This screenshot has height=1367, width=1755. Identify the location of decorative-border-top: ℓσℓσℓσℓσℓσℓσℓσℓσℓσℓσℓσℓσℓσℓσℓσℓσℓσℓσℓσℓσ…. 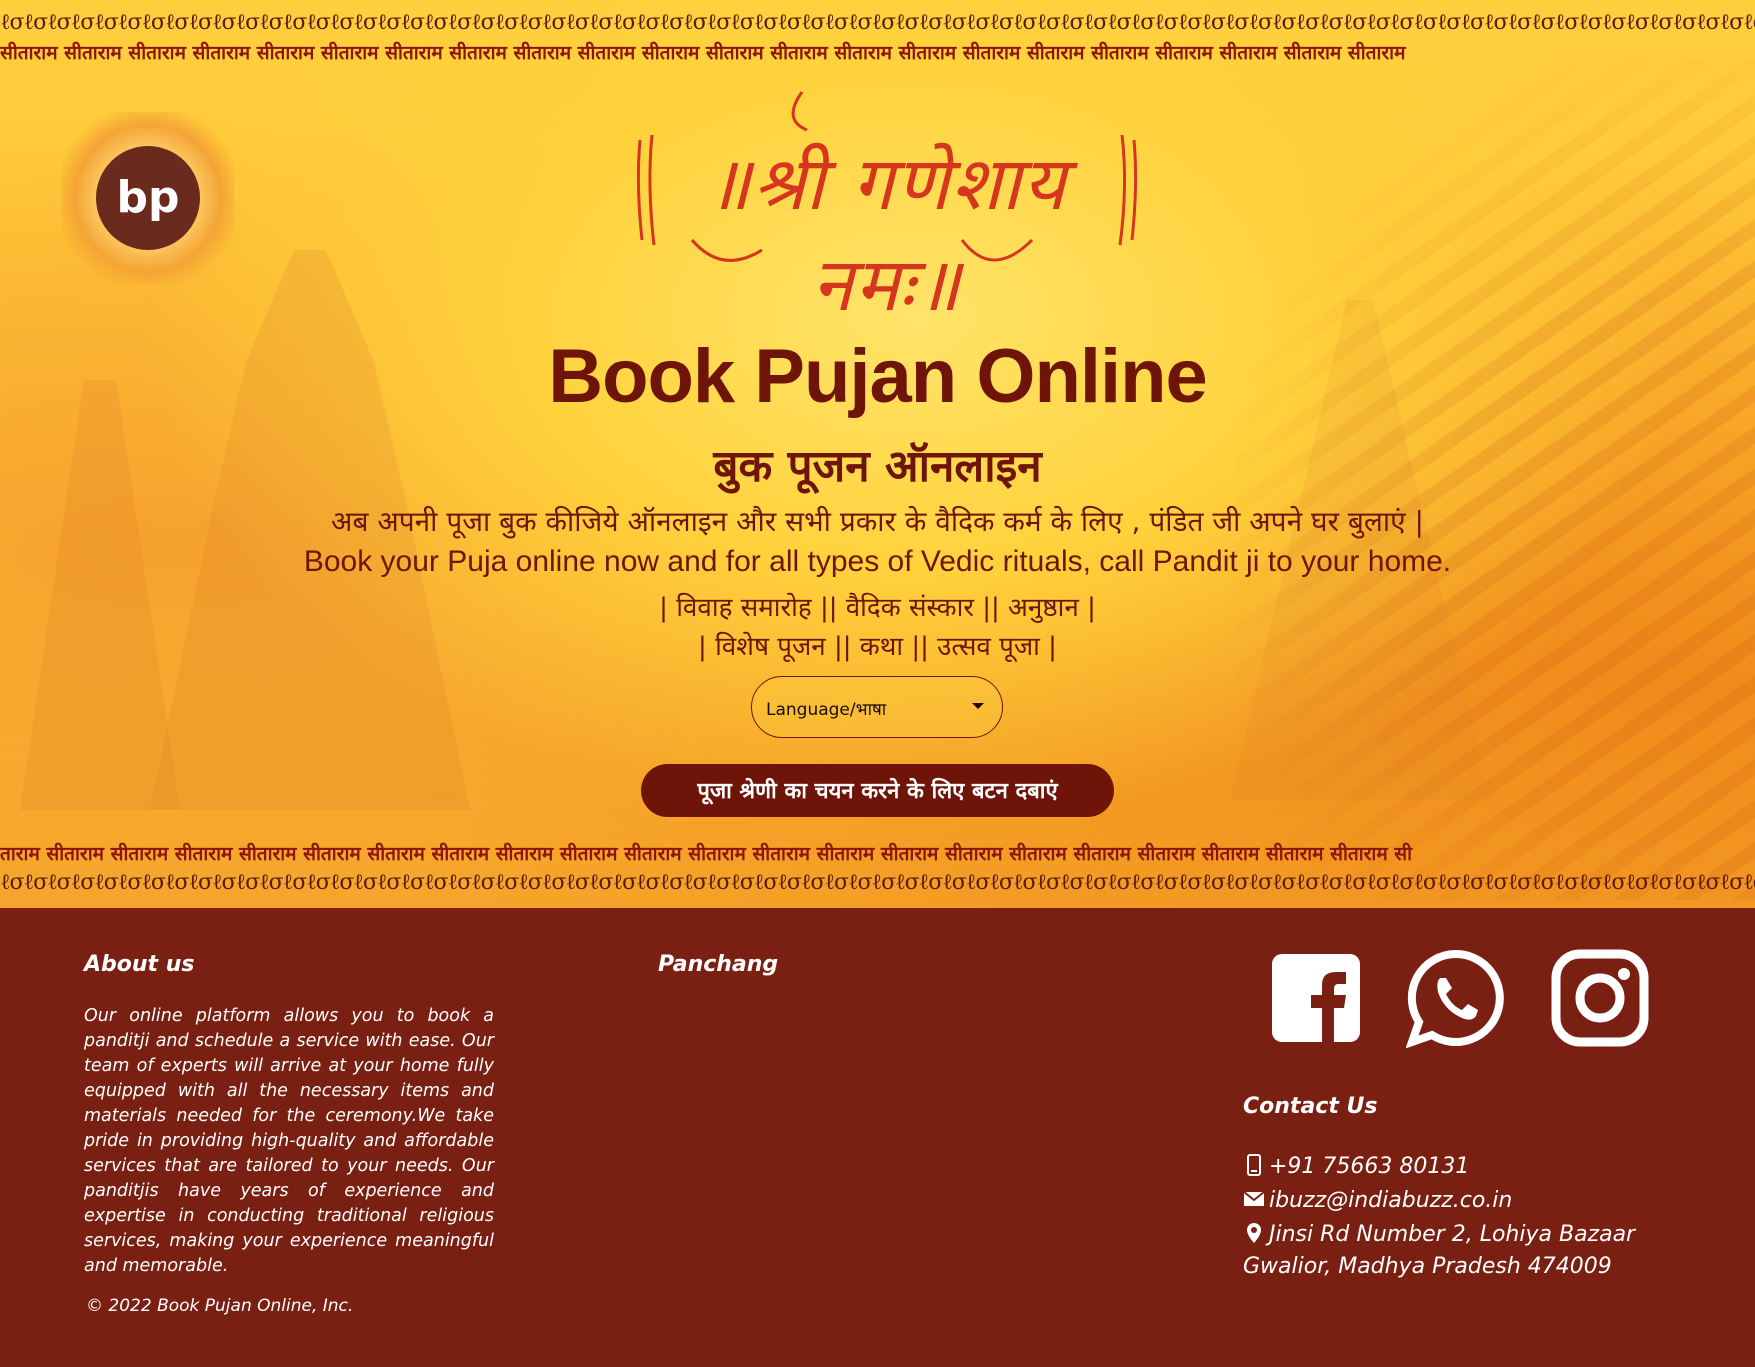
(877, 23).